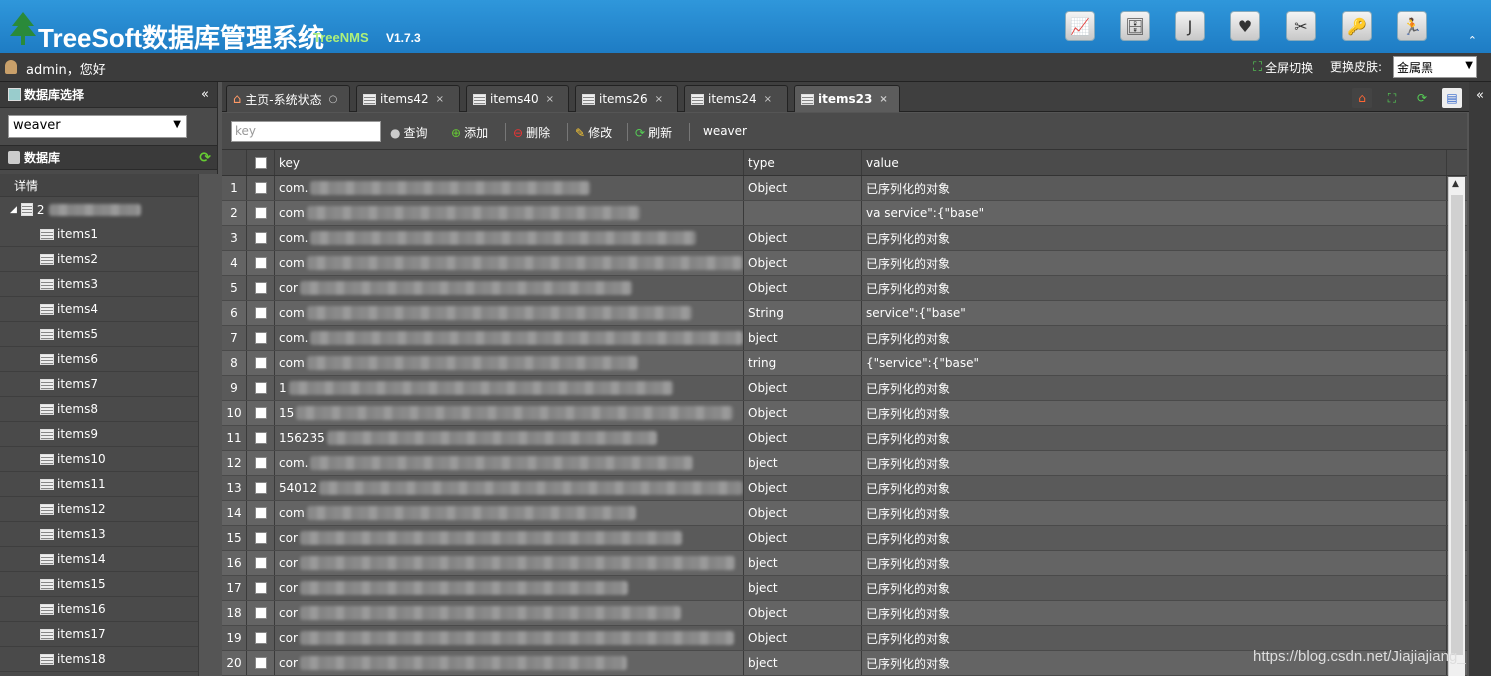  I want to click on fullscreen-icon: ⛶, so click(1392, 98).